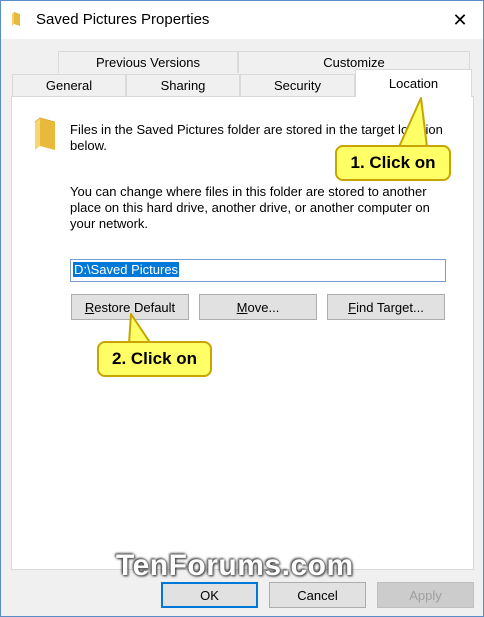  Describe the element at coordinates (154, 359) in the screenshot. I see `callout-step-2: 2. Click on` at that location.